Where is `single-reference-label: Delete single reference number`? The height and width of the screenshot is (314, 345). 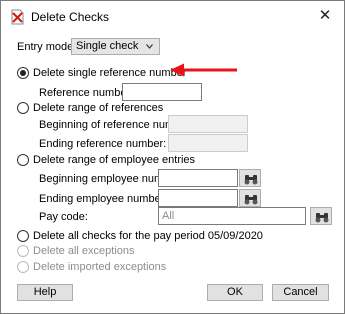
single-reference-label: Delete single reference number is located at coordinates (110, 73).